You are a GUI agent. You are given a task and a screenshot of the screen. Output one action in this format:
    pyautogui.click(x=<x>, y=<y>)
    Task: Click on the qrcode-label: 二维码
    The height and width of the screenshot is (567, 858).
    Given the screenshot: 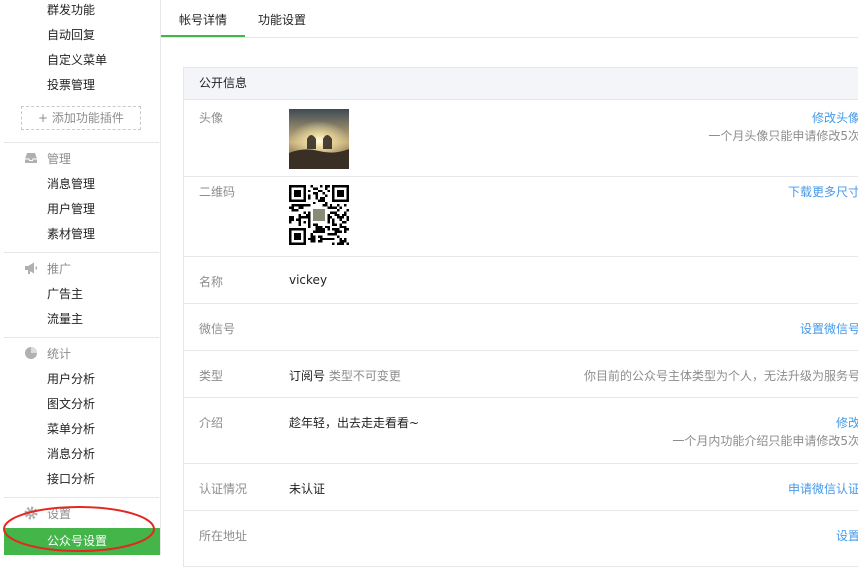 What is the action you would take?
    pyautogui.click(x=217, y=192)
    